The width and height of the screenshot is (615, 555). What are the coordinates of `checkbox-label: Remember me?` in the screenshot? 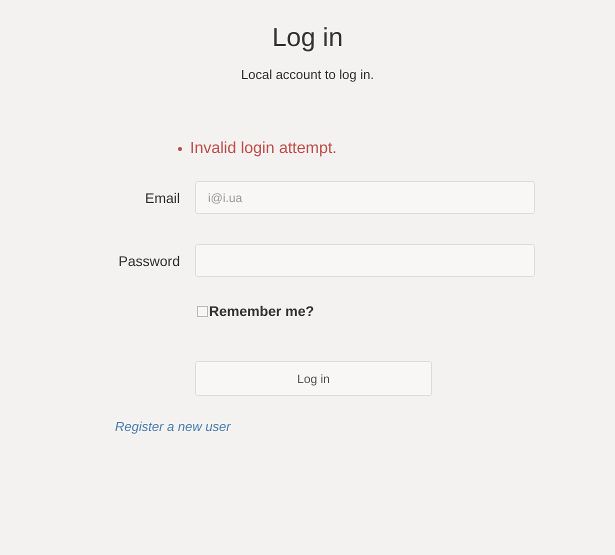 It's located at (261, 311).